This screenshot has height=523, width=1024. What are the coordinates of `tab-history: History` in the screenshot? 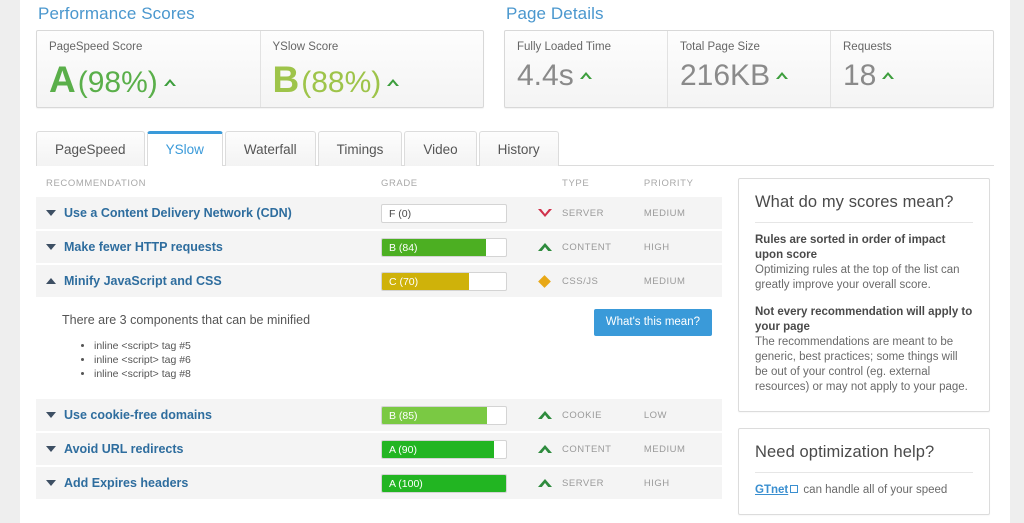 It's located at (518, 148).